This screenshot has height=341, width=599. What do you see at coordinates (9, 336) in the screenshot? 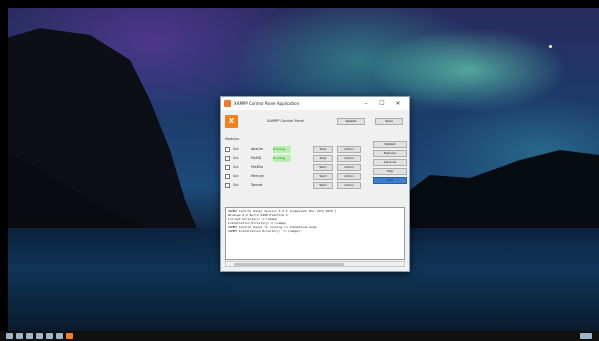
I see `start-icon` at bounding box center [9, 336].